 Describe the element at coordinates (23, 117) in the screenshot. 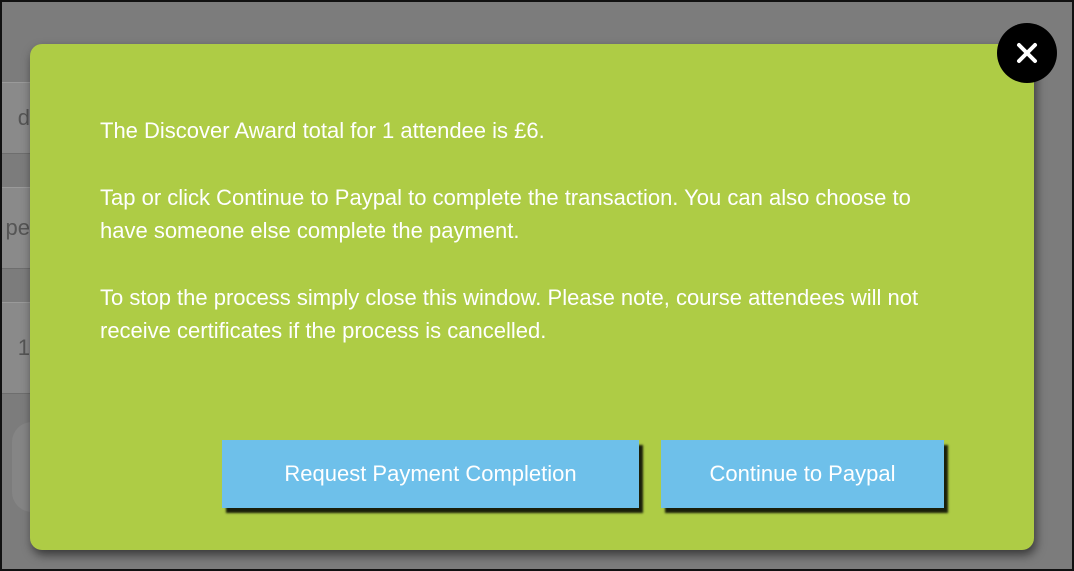

I see `background-text-fragment: d` at that location.